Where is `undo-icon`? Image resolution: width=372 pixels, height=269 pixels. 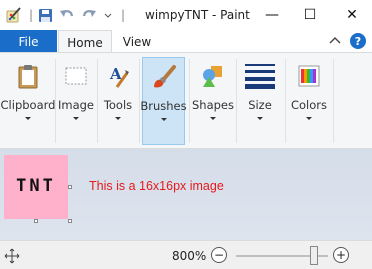 undo-icon is located at coordinates (67, 15).